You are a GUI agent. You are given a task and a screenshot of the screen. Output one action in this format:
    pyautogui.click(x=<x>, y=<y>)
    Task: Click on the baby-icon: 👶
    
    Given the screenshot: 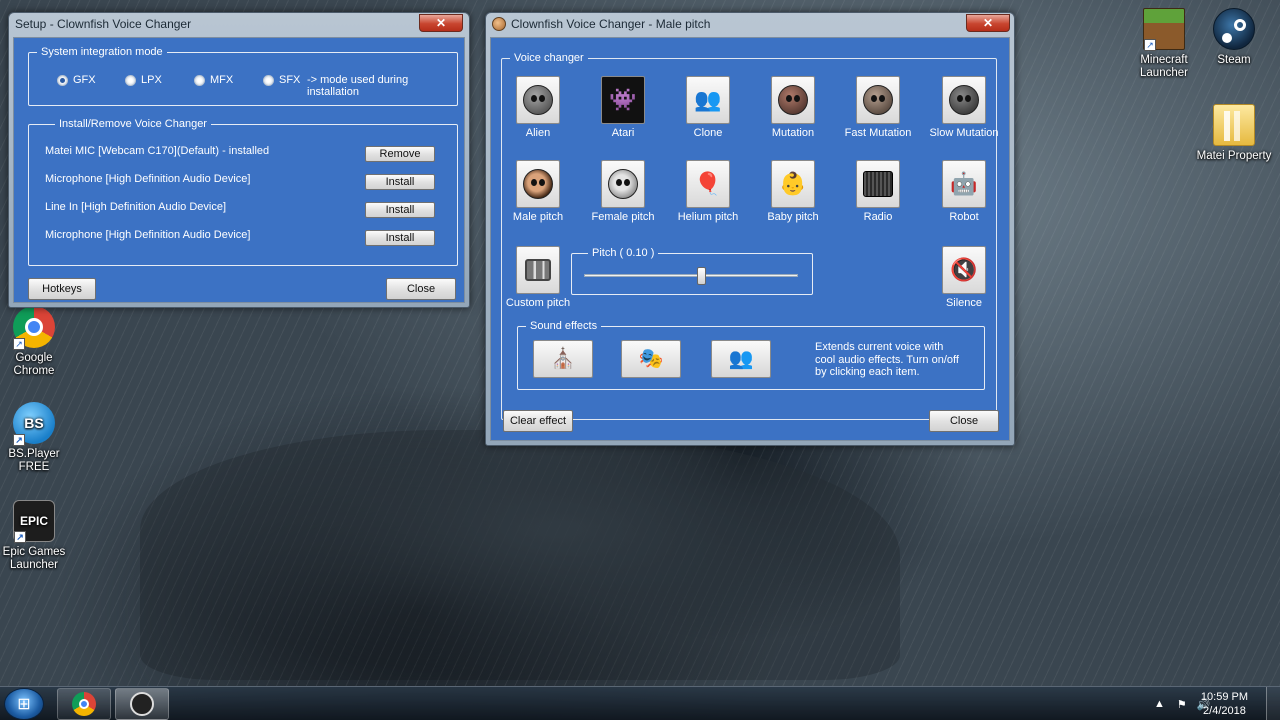 What is the action you would take?
    pyautogui.click(x=793, y=184)
    